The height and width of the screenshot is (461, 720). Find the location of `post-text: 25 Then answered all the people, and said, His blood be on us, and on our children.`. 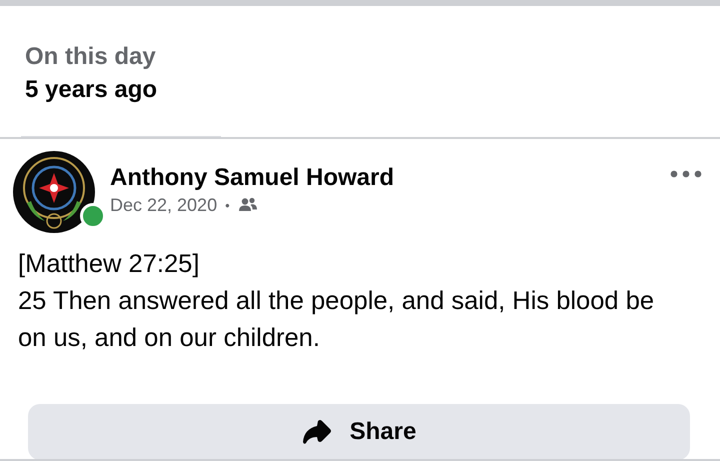

post-text: 25 Then answered all the people, and said, His blood be on us, and on our children. is located at coordinates (337, 320).